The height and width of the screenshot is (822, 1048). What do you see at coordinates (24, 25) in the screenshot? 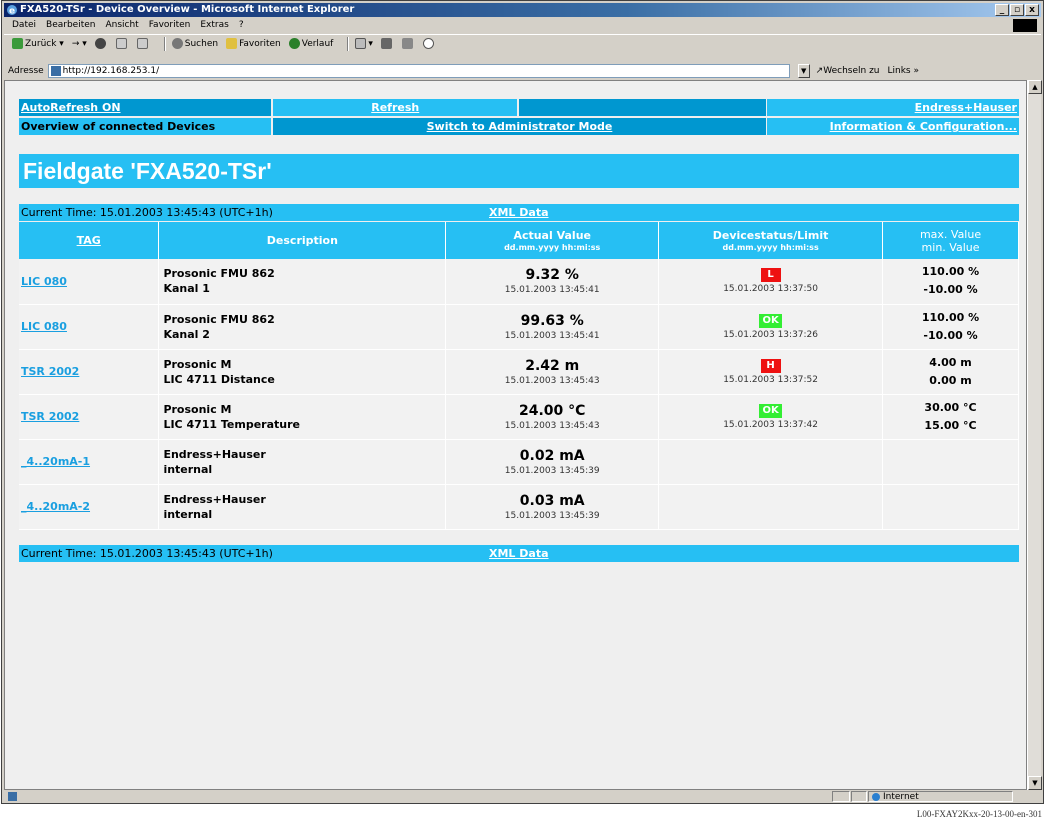
I see `menu-datei: Datei` at bounding box center [24, 25].